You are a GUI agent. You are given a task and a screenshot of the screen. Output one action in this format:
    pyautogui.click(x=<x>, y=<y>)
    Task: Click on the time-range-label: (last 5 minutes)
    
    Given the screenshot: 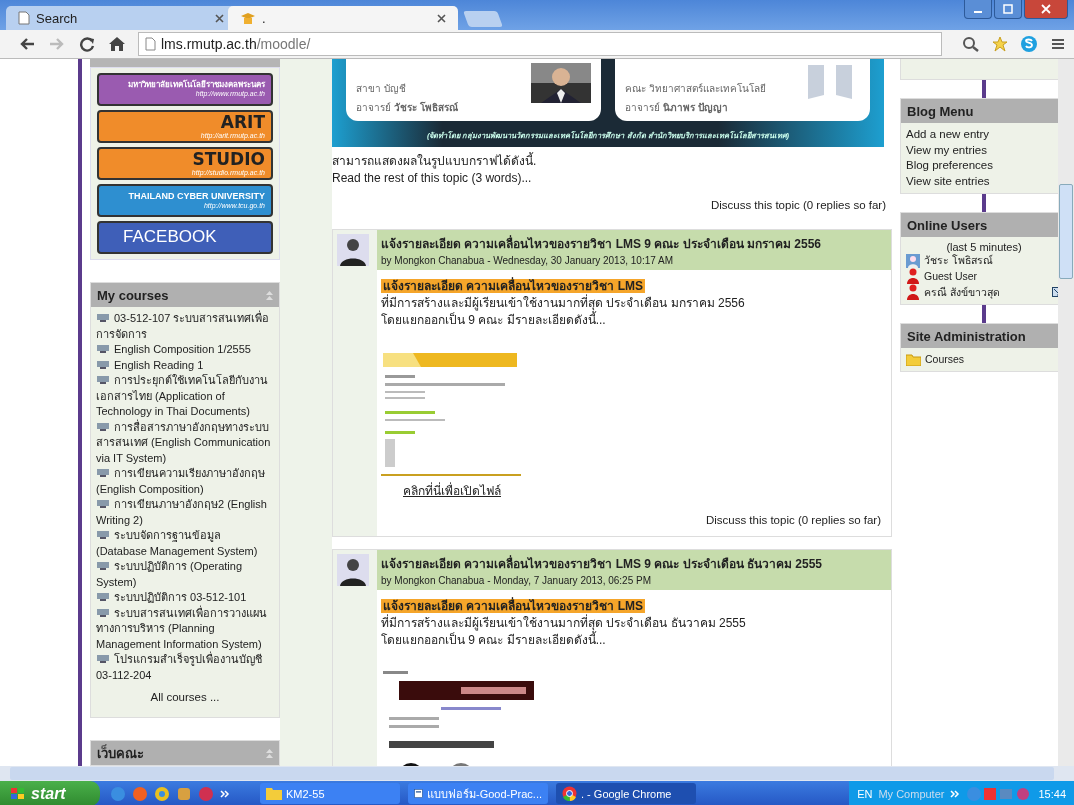 What is the action you would take?
    pyautogui.click(x=984, y=247)
    